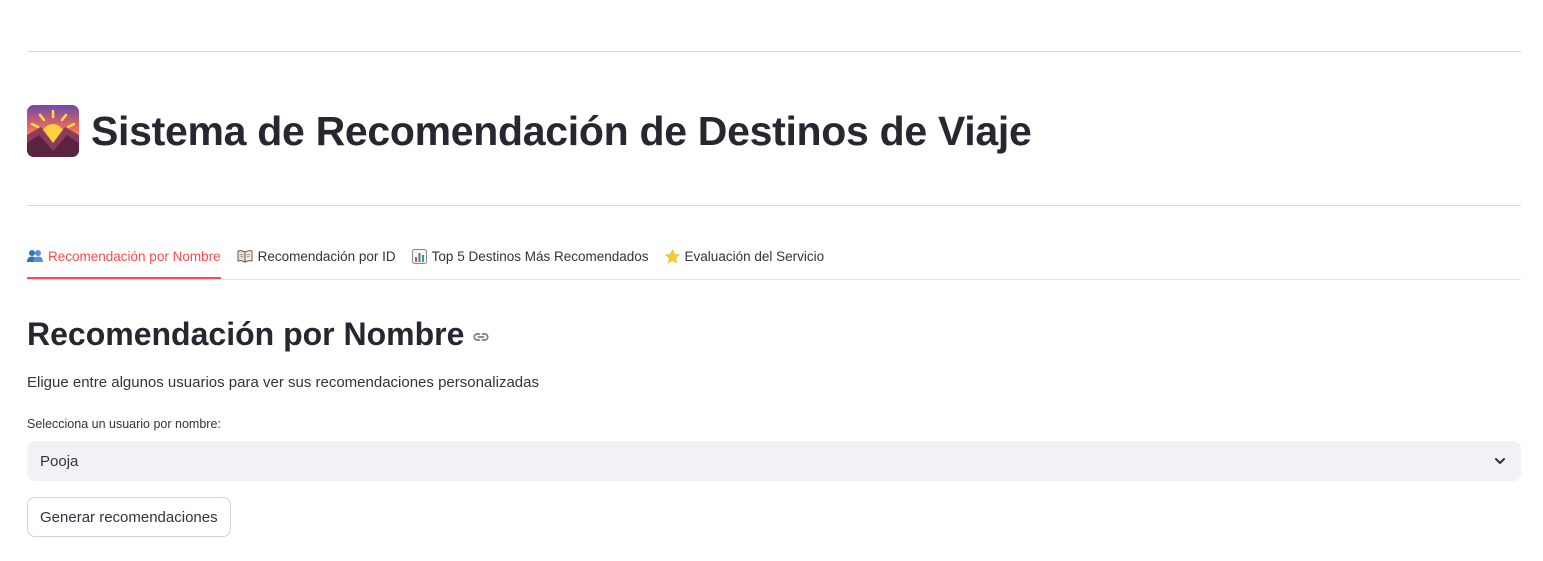 This screenshot has width=1543, height=561. What do you see at coordinates (246, 333) in the screenshot?
I see `section-title: Recomendación por Nombre` at bounding box center [246, 333].